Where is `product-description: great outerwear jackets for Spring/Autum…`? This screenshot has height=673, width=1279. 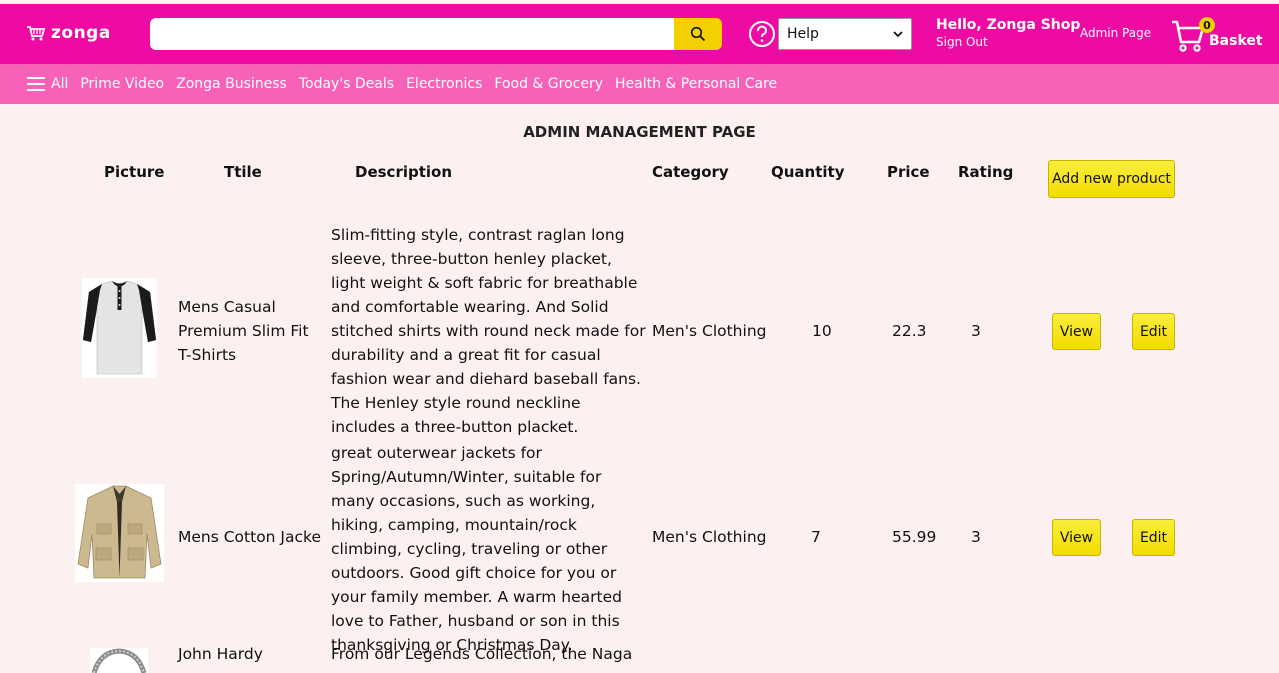
product-description: great outerwear jackets for Spring/Autum… is located at coordinates (476, 549).